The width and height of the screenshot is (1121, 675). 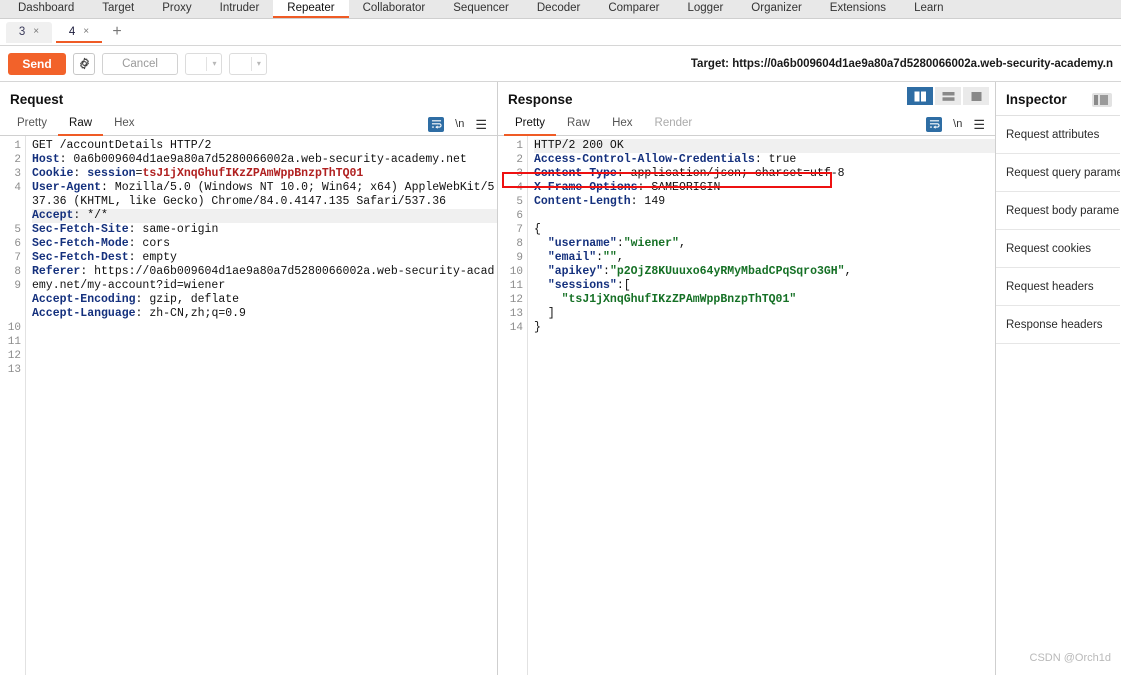 What do you see at coordinates (1058, 287) in the screenshot?
I see `inspector-item-request-headers: Request headers` at bounding box center [1058, 287].